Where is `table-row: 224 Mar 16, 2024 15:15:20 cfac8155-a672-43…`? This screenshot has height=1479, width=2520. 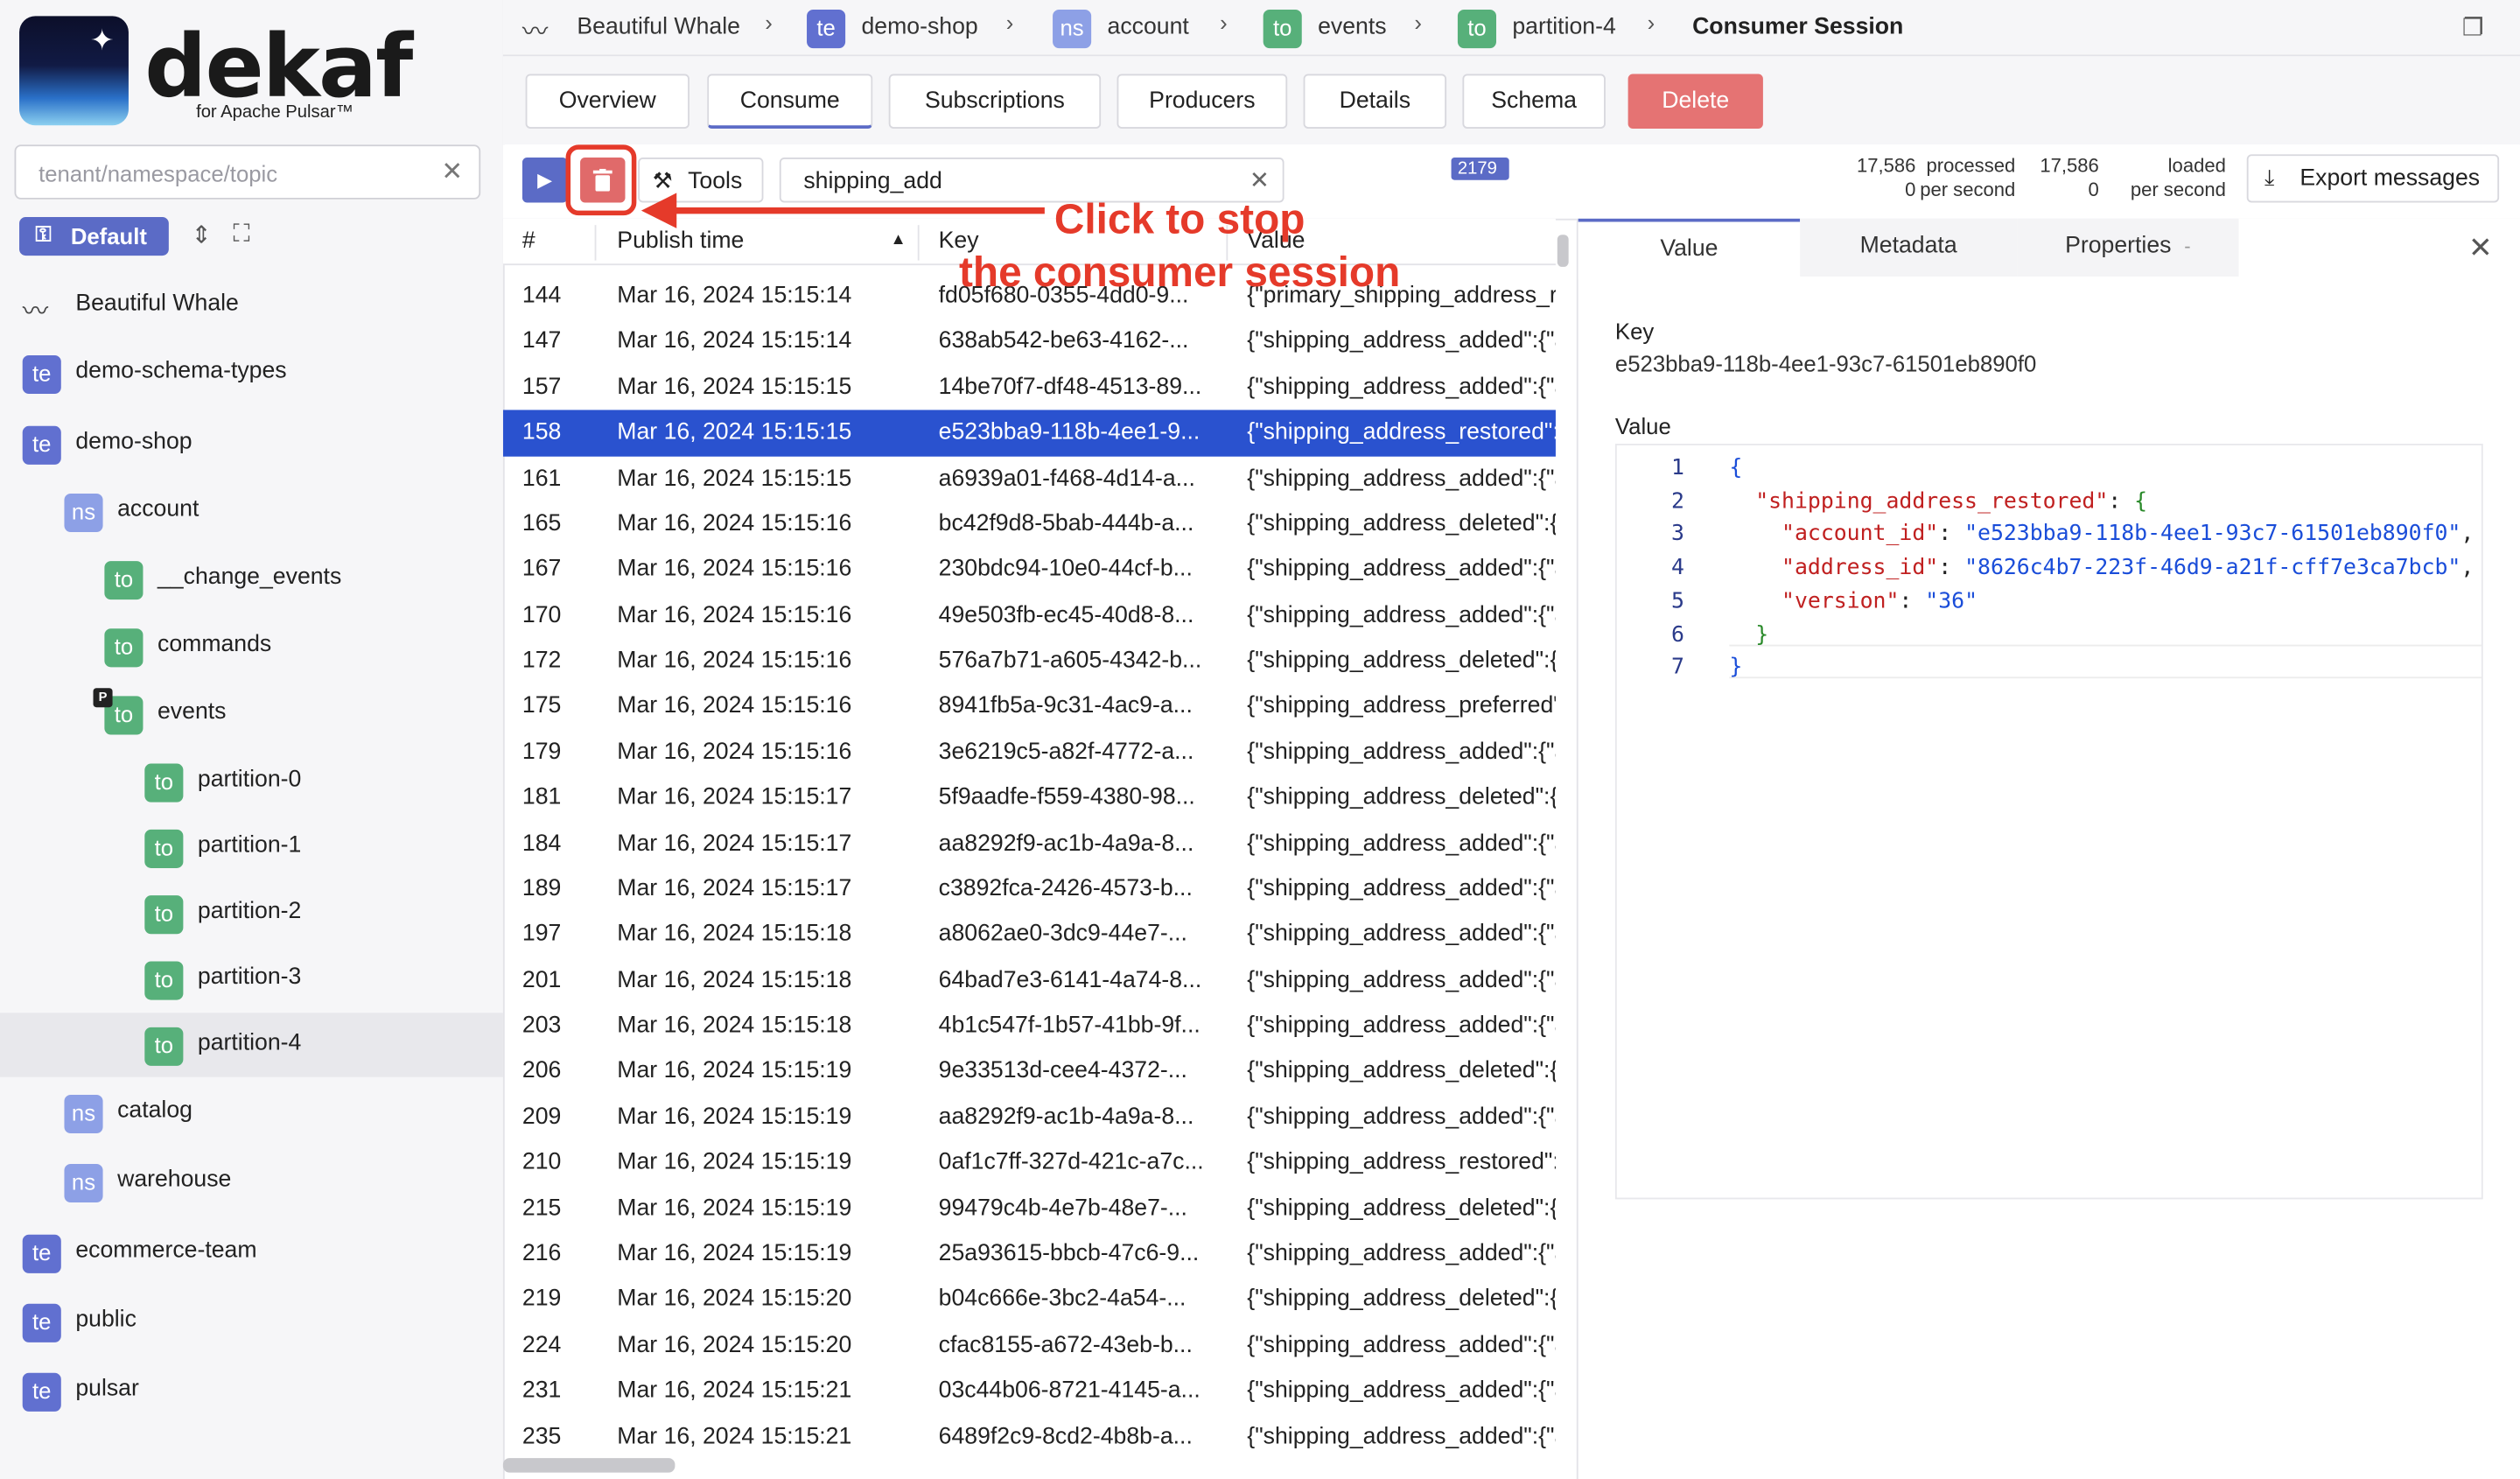
table-row: 224 Mar 16, 2024 15:15:20 cfac8155-a672-43… is located at coordinates (1029, 1345).